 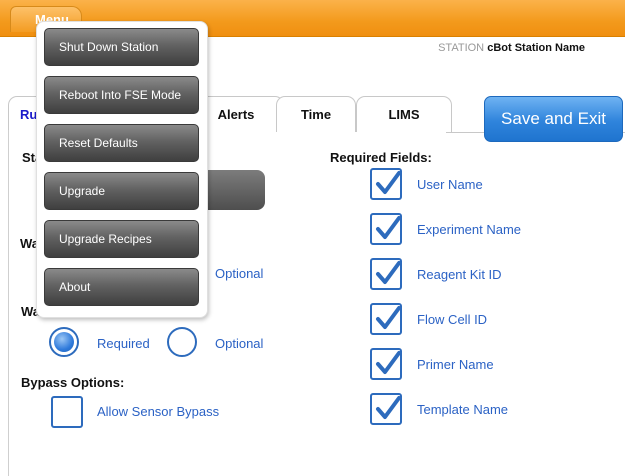 What do you see at coordinates (239, 273) in the screenshot?
I see `wash-before-optional-label: Optional` at bounding box center [239, 273].